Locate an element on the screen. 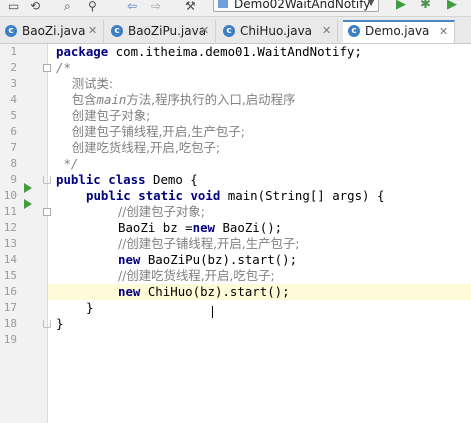 The image size is (471, 423). tab-label: BaoZi.java is located at coordinates (54, 31).